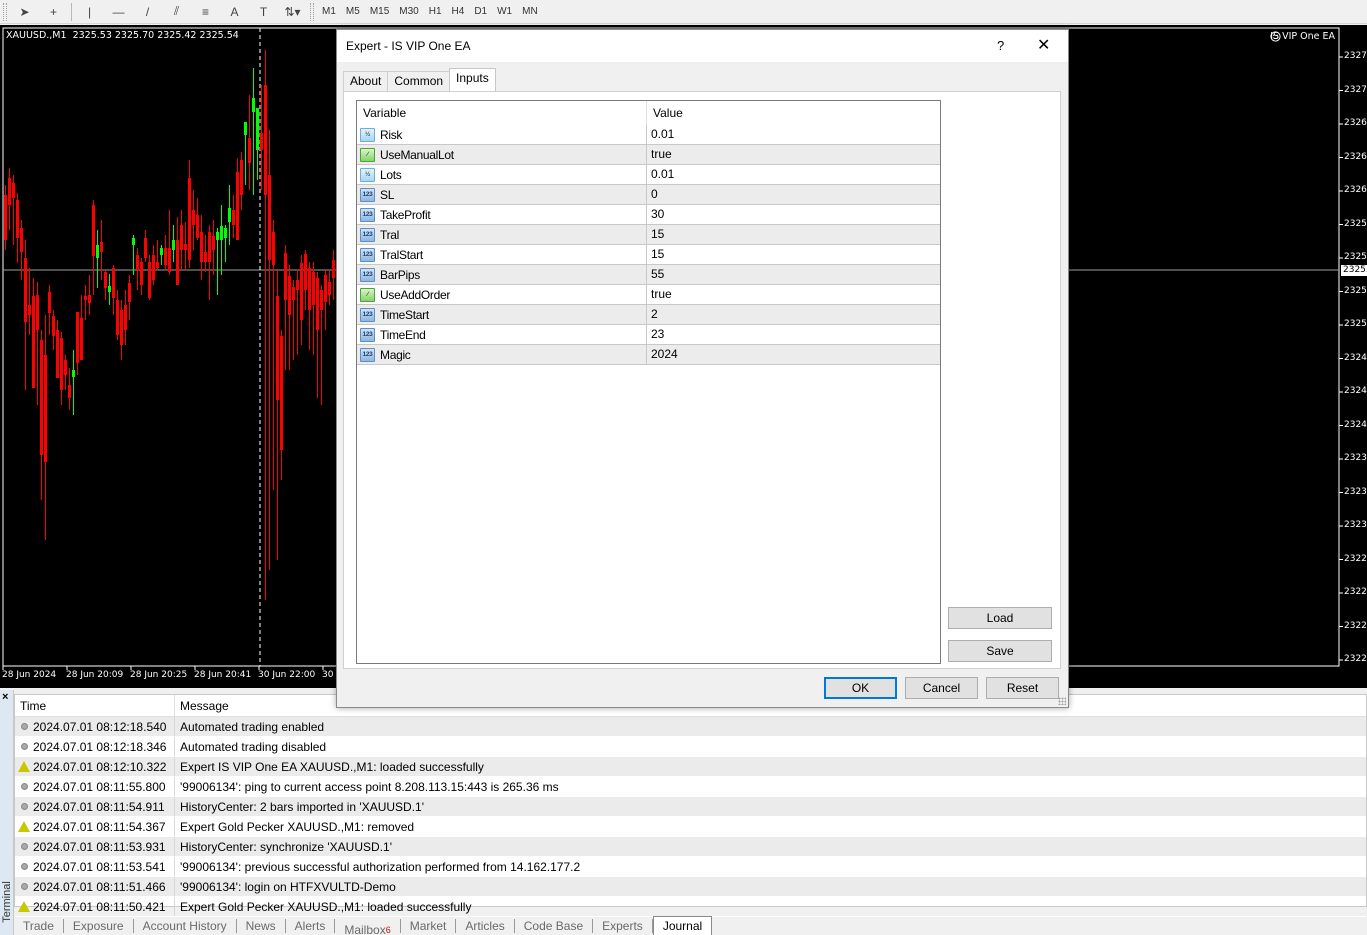 Image resolution: width=1367 pixels, height=935 pixels. What do you see at coordinates (24, 846) in the screenshot?
I see `log-level` at bounding box center [24, 846].